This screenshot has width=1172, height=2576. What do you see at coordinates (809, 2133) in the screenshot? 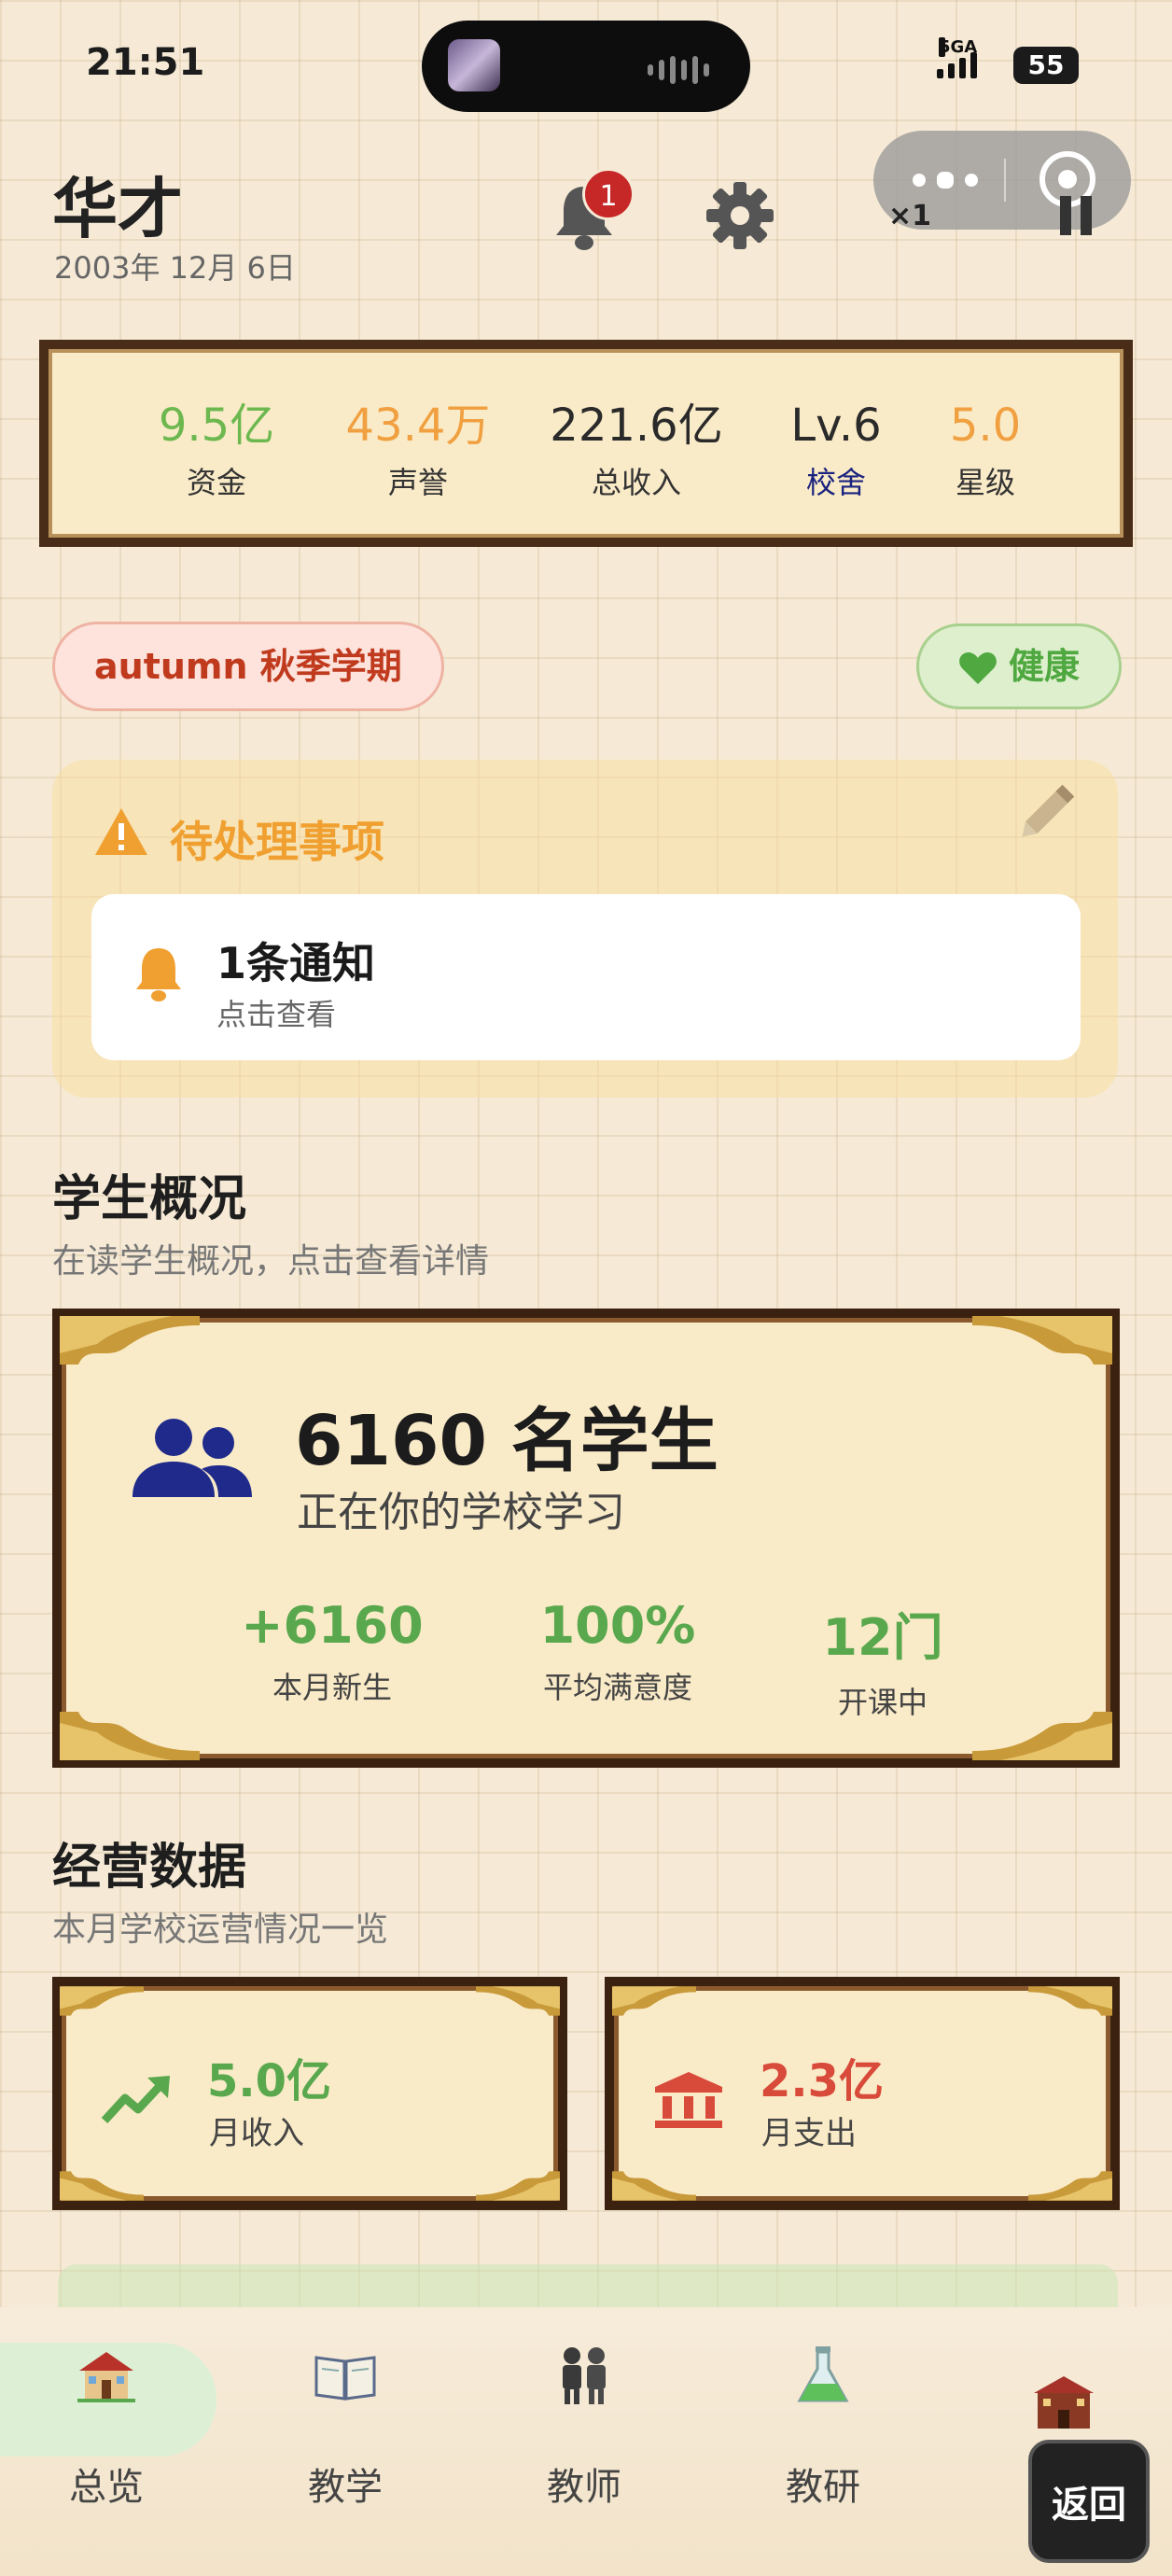
I see `expense-label: 月支出` at bounding box center [809, 2133].